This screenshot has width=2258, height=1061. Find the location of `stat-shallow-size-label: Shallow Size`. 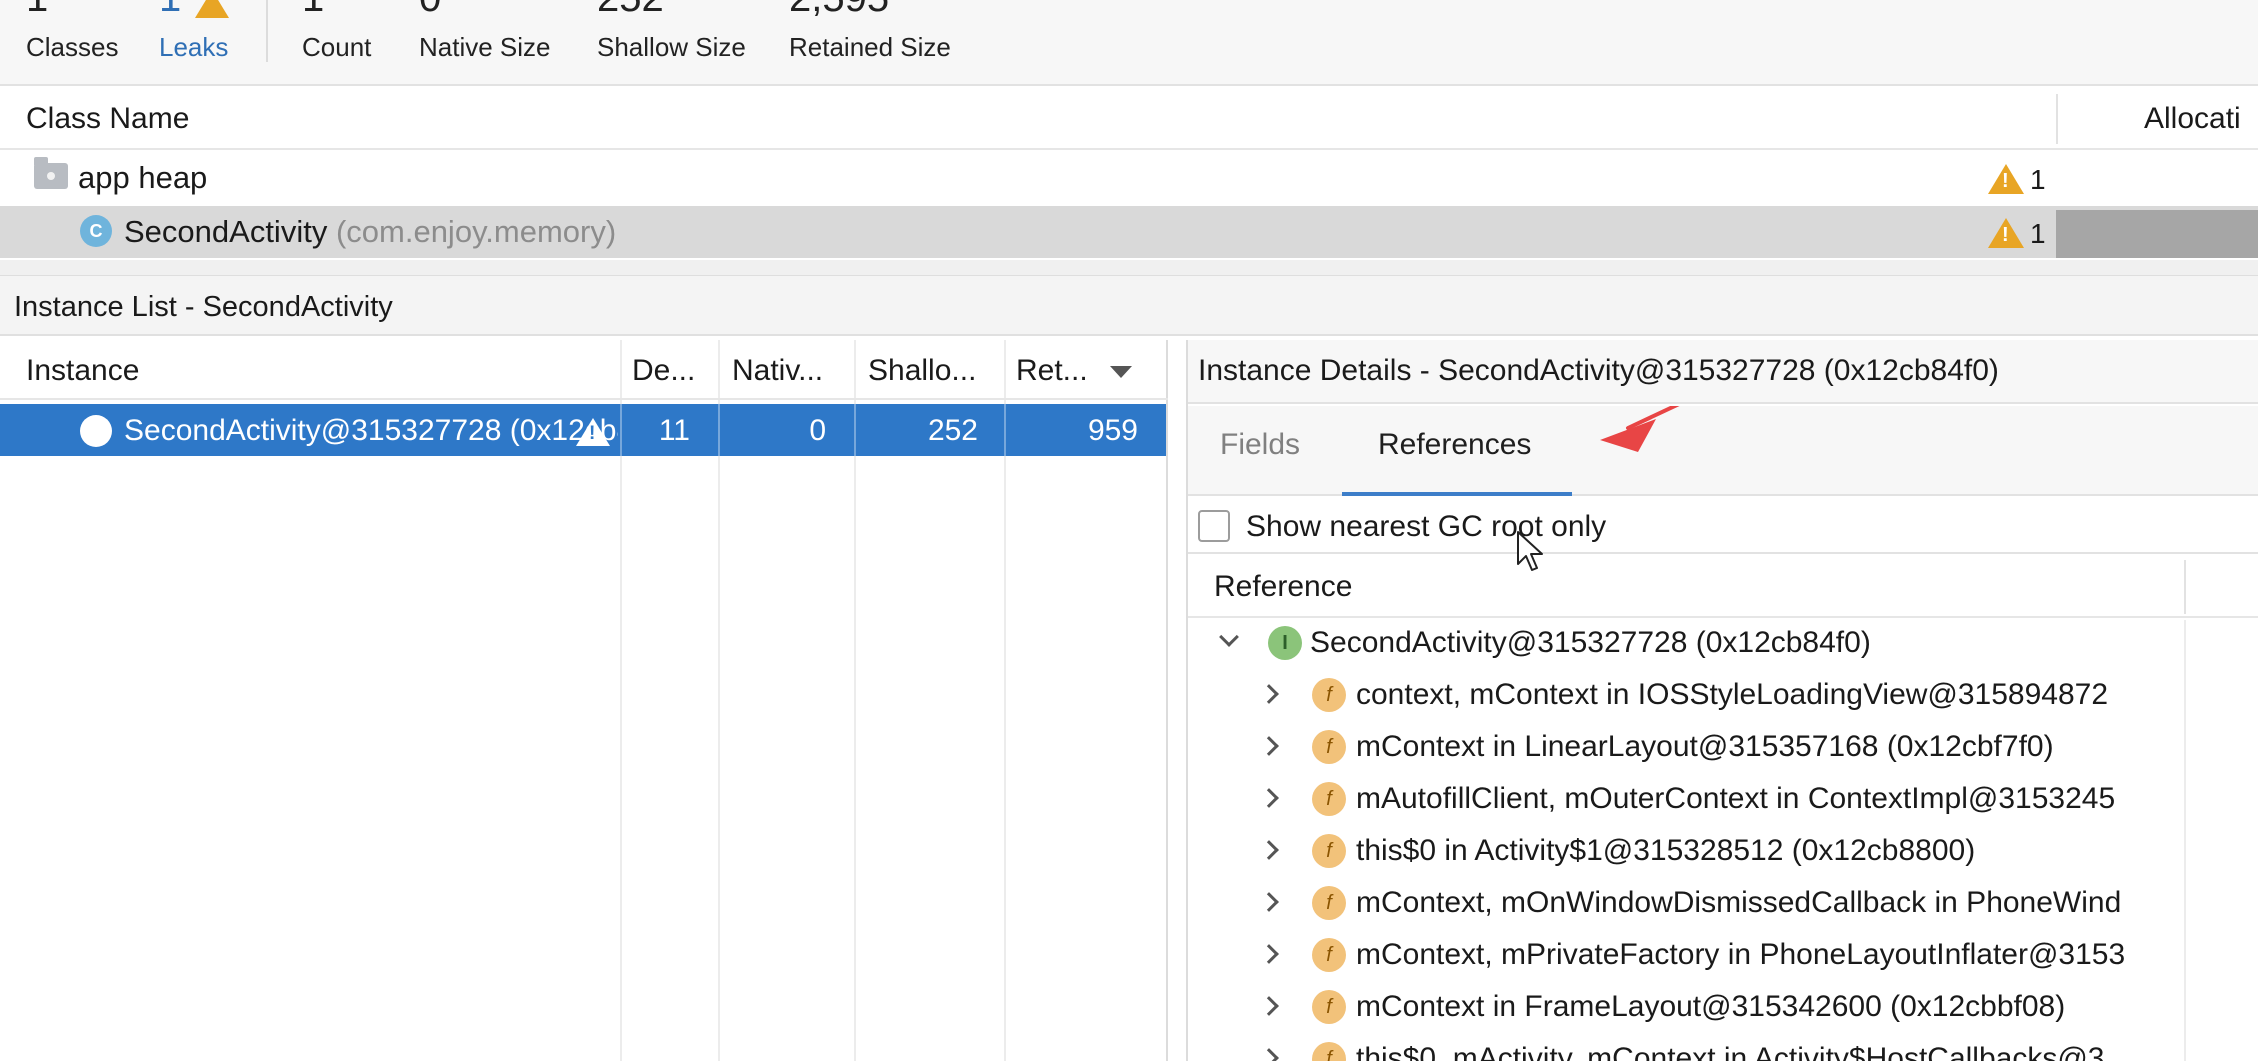

stat-shallow-size-label: Shallow Size is located at coordinates (671, 47).